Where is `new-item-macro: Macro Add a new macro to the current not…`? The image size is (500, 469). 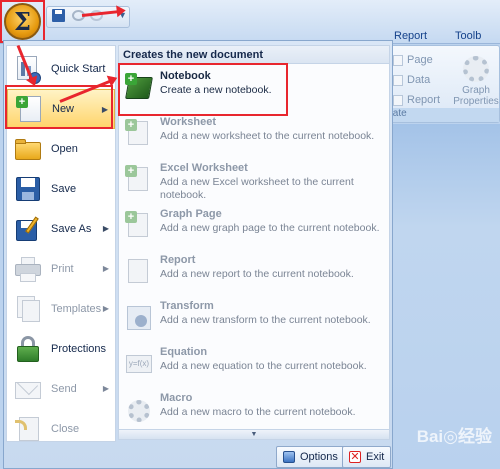 new-item-macro: Macro Add a new macro to the current not… is located at coordinates (255, 411).